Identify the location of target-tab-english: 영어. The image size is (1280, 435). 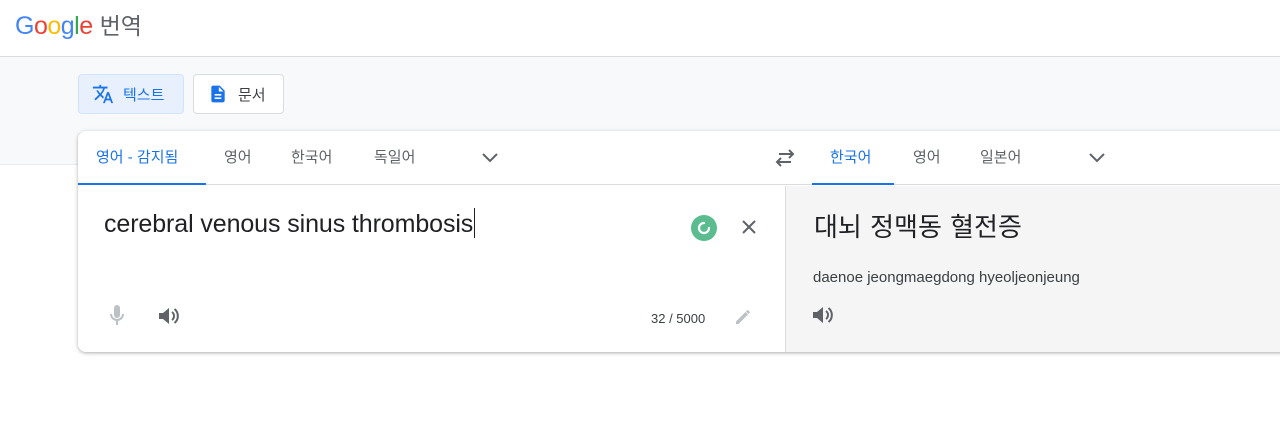
(927, 158).